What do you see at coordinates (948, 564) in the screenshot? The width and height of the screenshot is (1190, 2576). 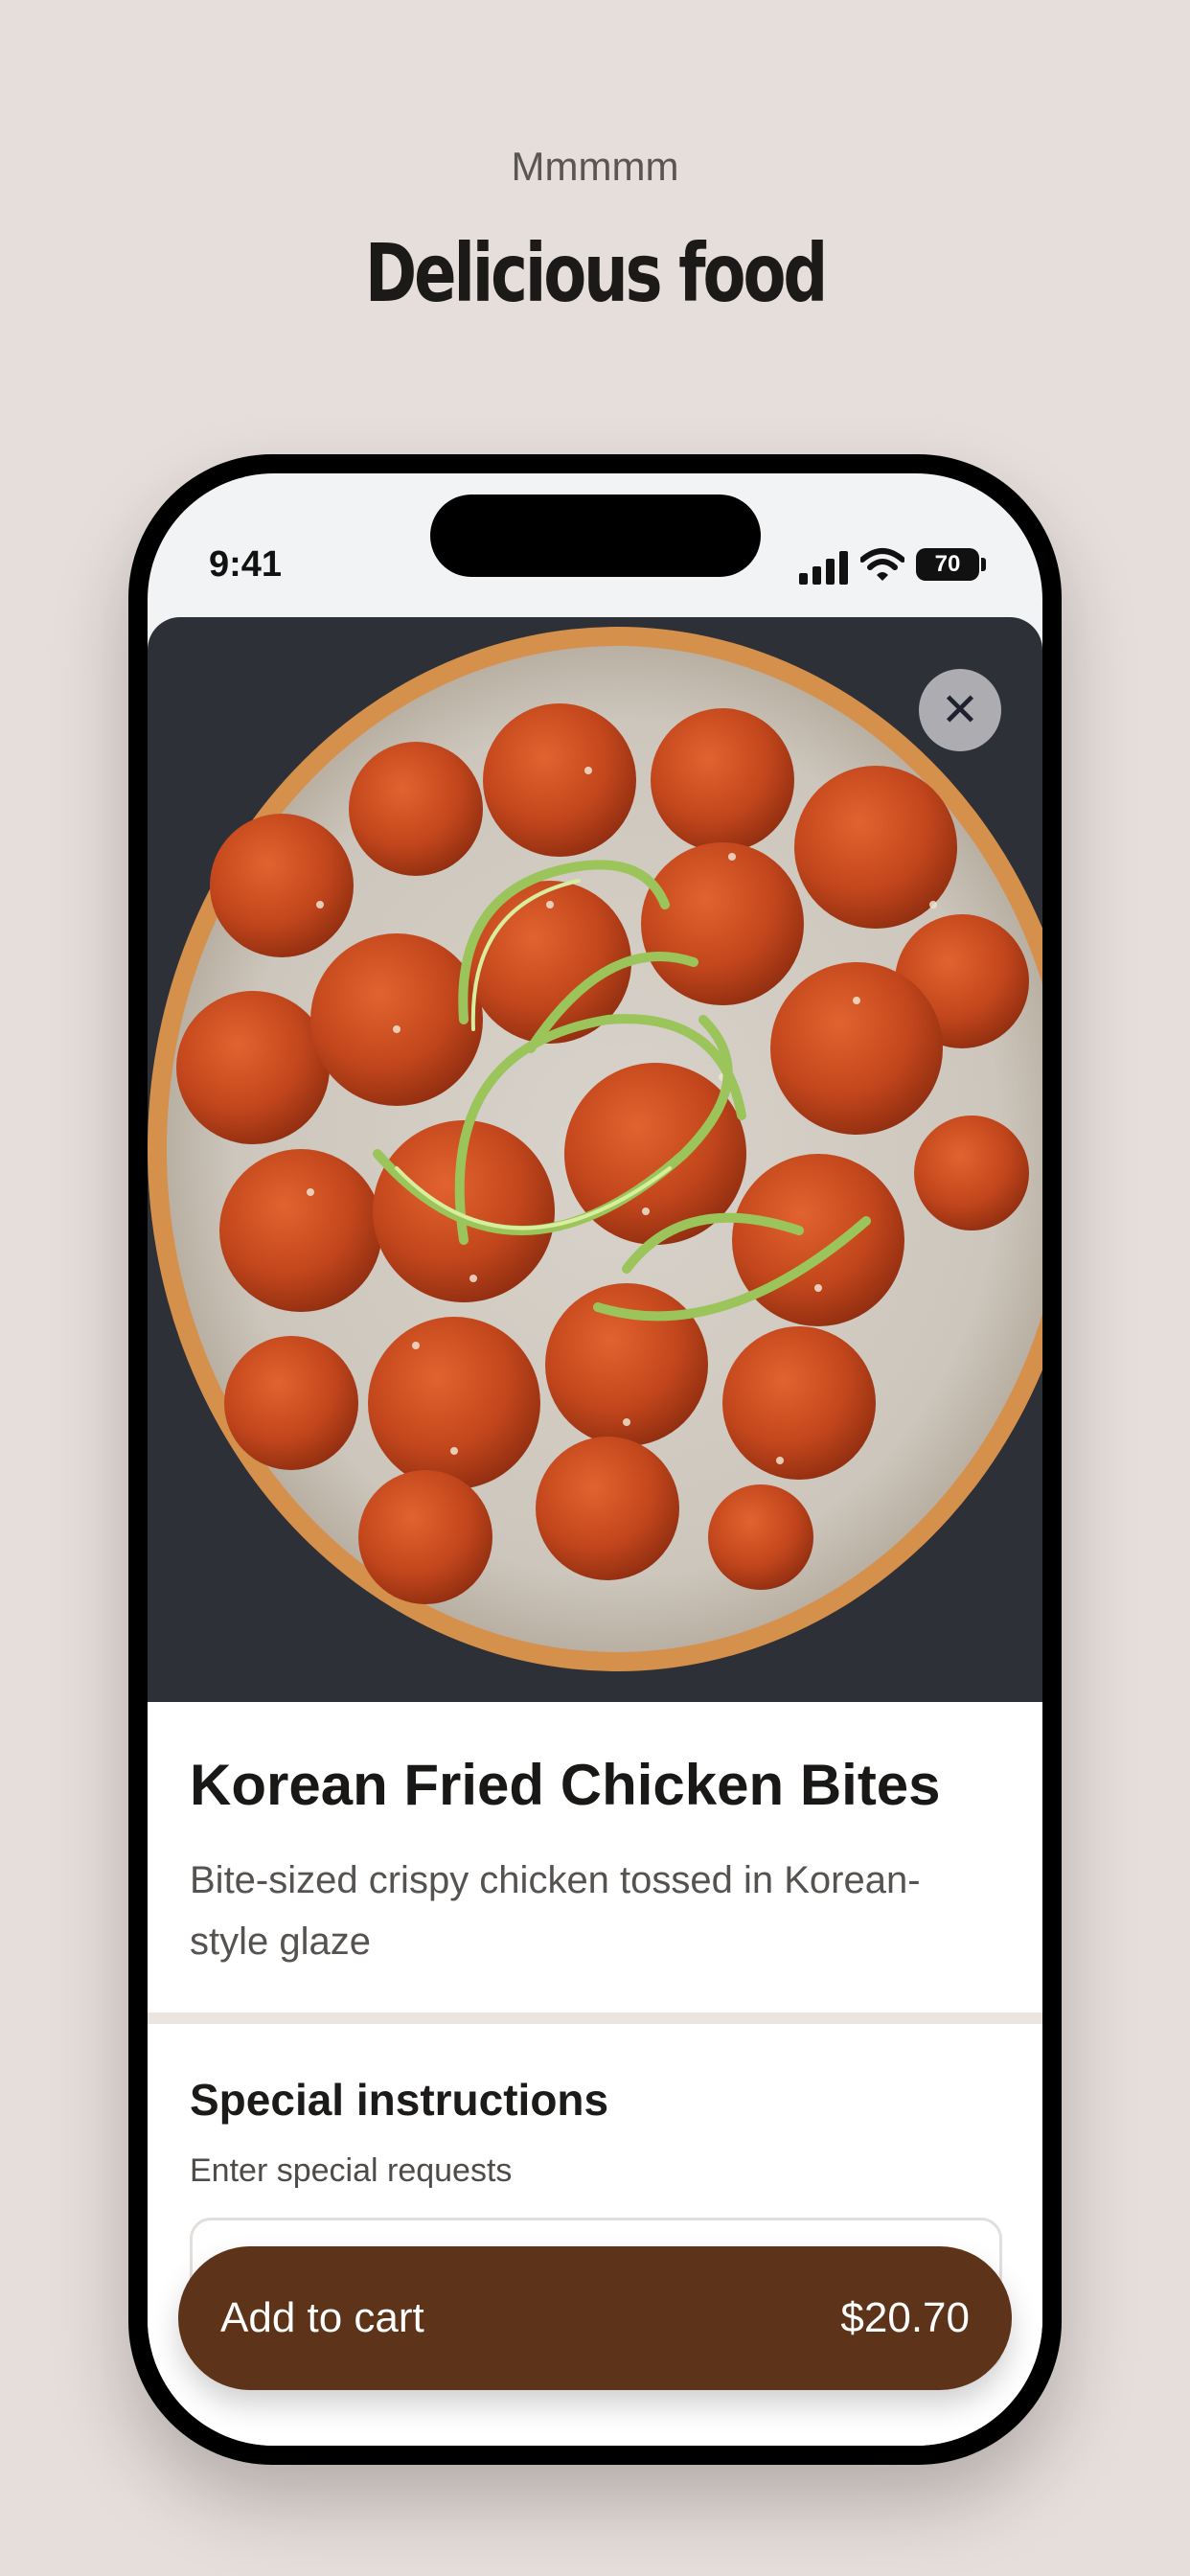 I see `battery-icon: 70` at bounding box center [948, 564].